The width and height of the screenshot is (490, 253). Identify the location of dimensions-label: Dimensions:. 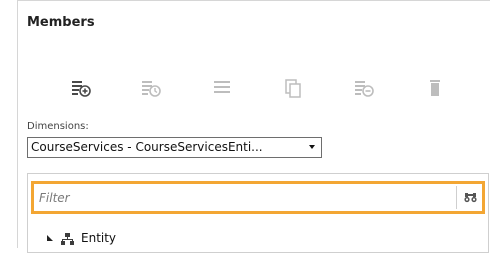
(58, 126).